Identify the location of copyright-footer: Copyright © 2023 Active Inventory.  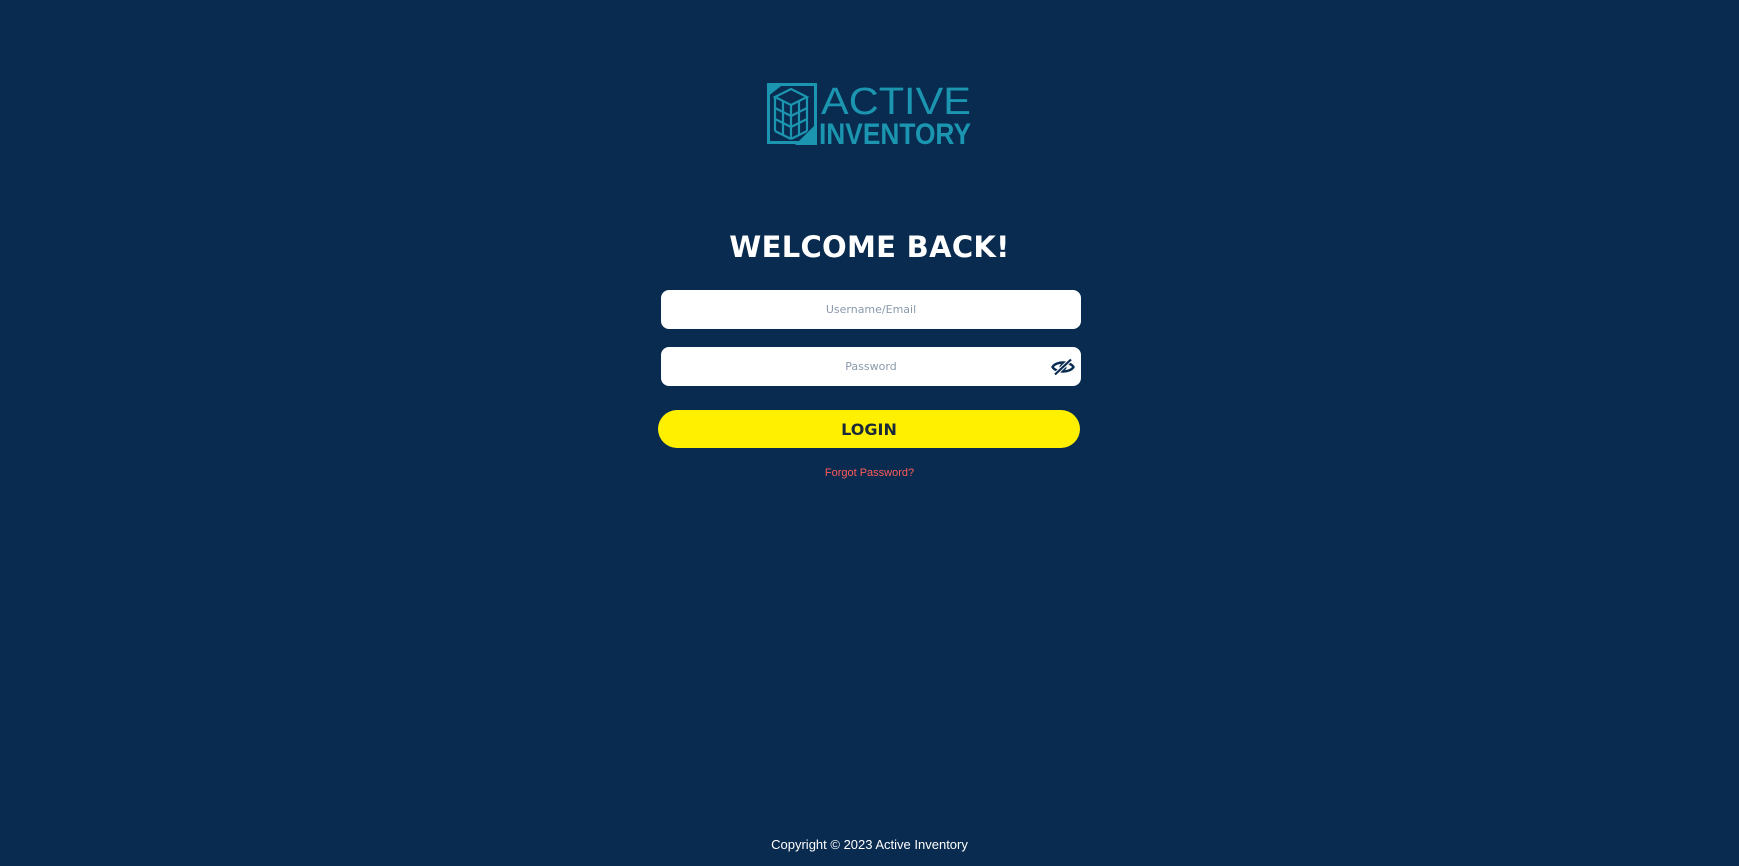
(869, 844).